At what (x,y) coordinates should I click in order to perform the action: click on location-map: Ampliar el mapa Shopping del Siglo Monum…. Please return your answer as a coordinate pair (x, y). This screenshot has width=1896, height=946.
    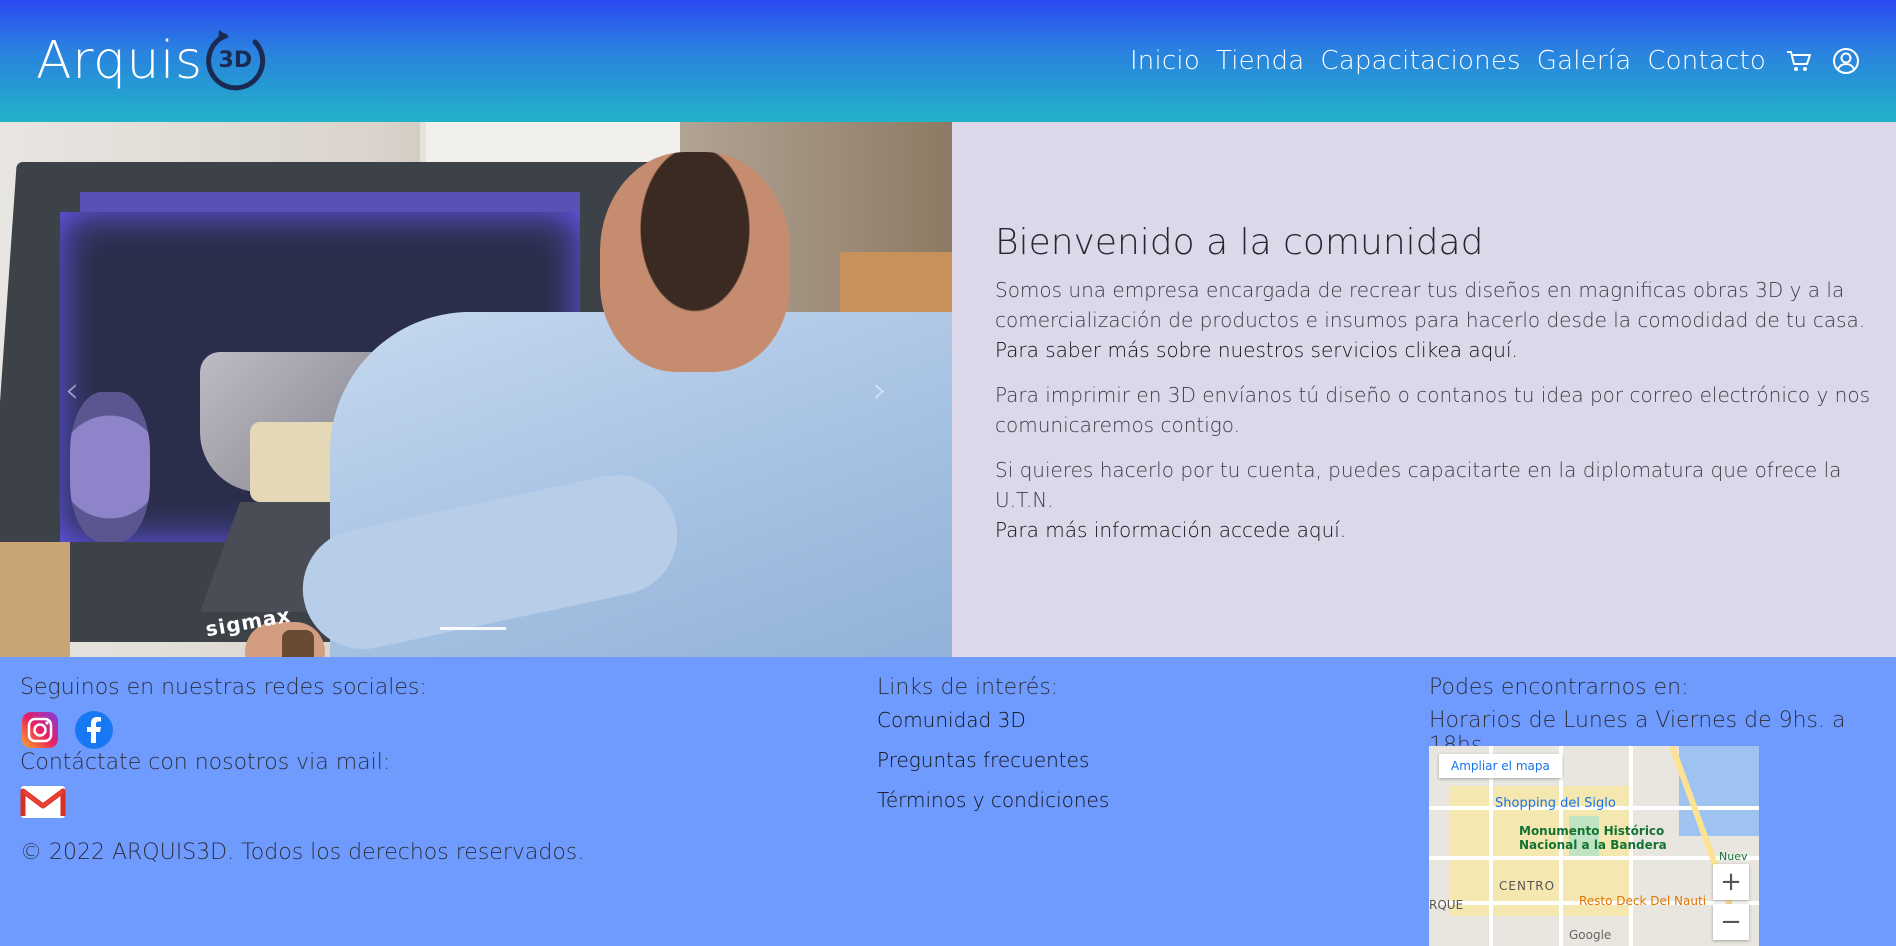
    Looking at the image, I should click on (1594, 846).